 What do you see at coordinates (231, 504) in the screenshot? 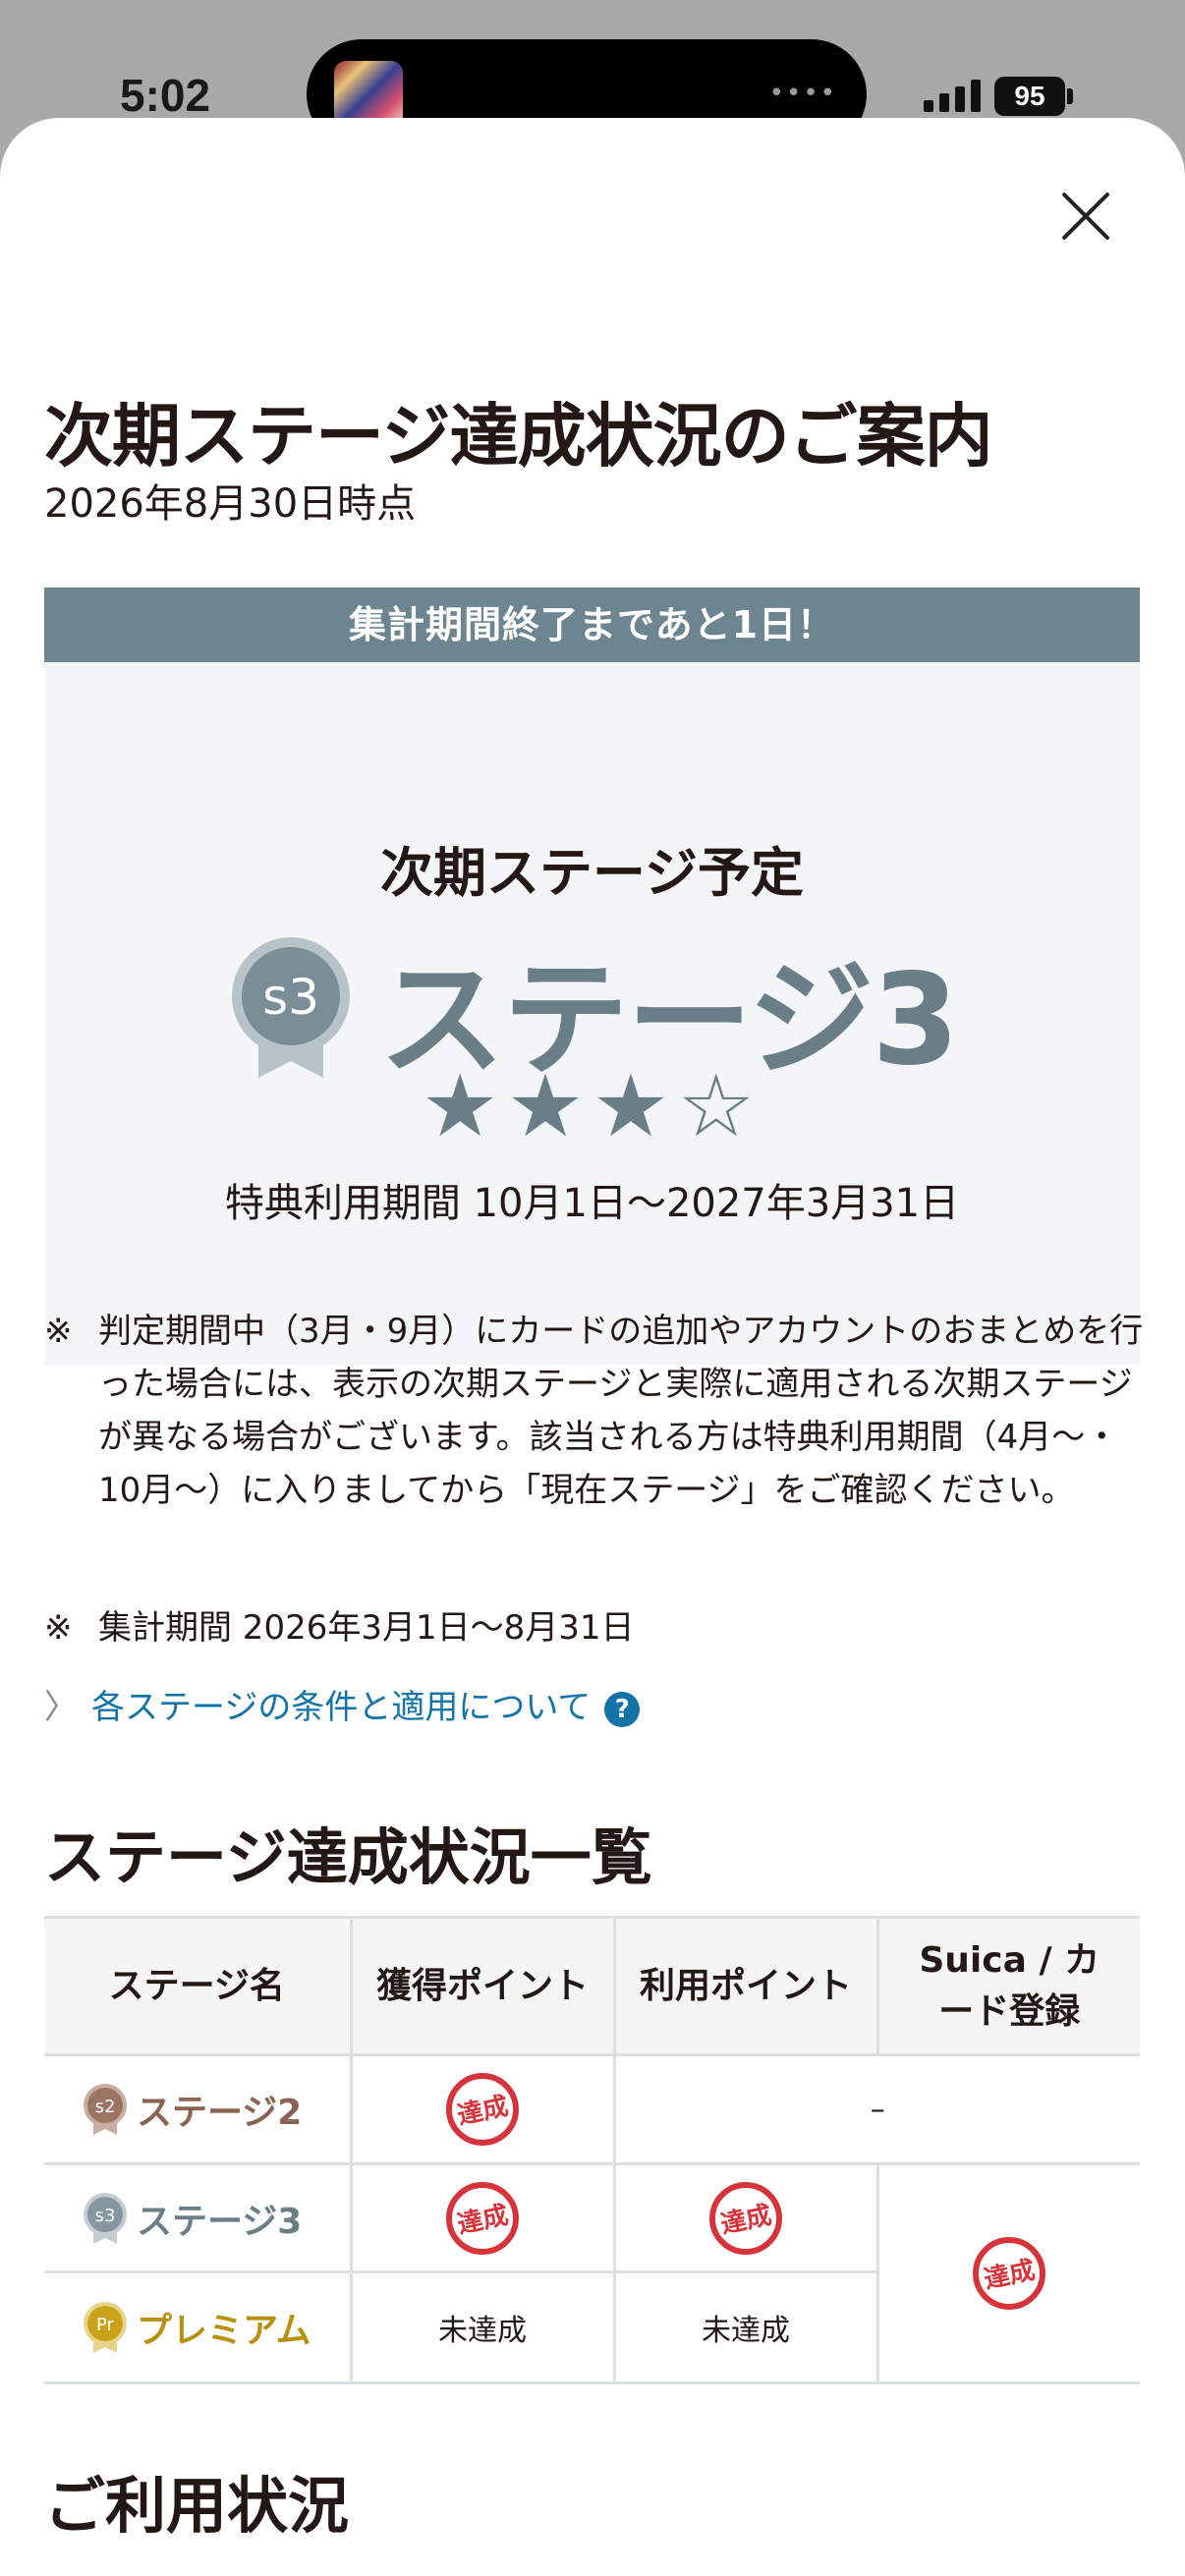
I see `as-of-date: 2026年8月30日時点` at bounding box center [231, 504].